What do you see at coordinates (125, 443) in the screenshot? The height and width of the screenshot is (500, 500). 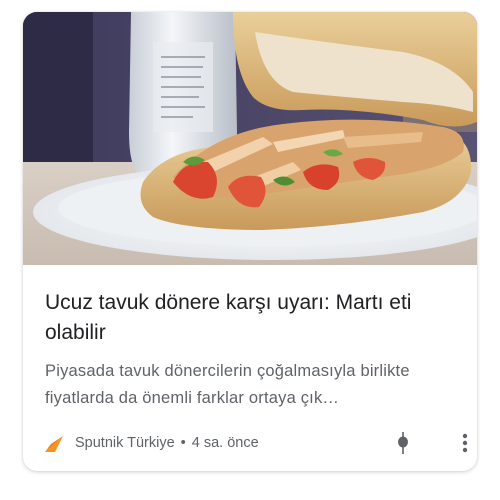 I see `source-name: Sputnik Türkiye` at bounding box center [125, 443].